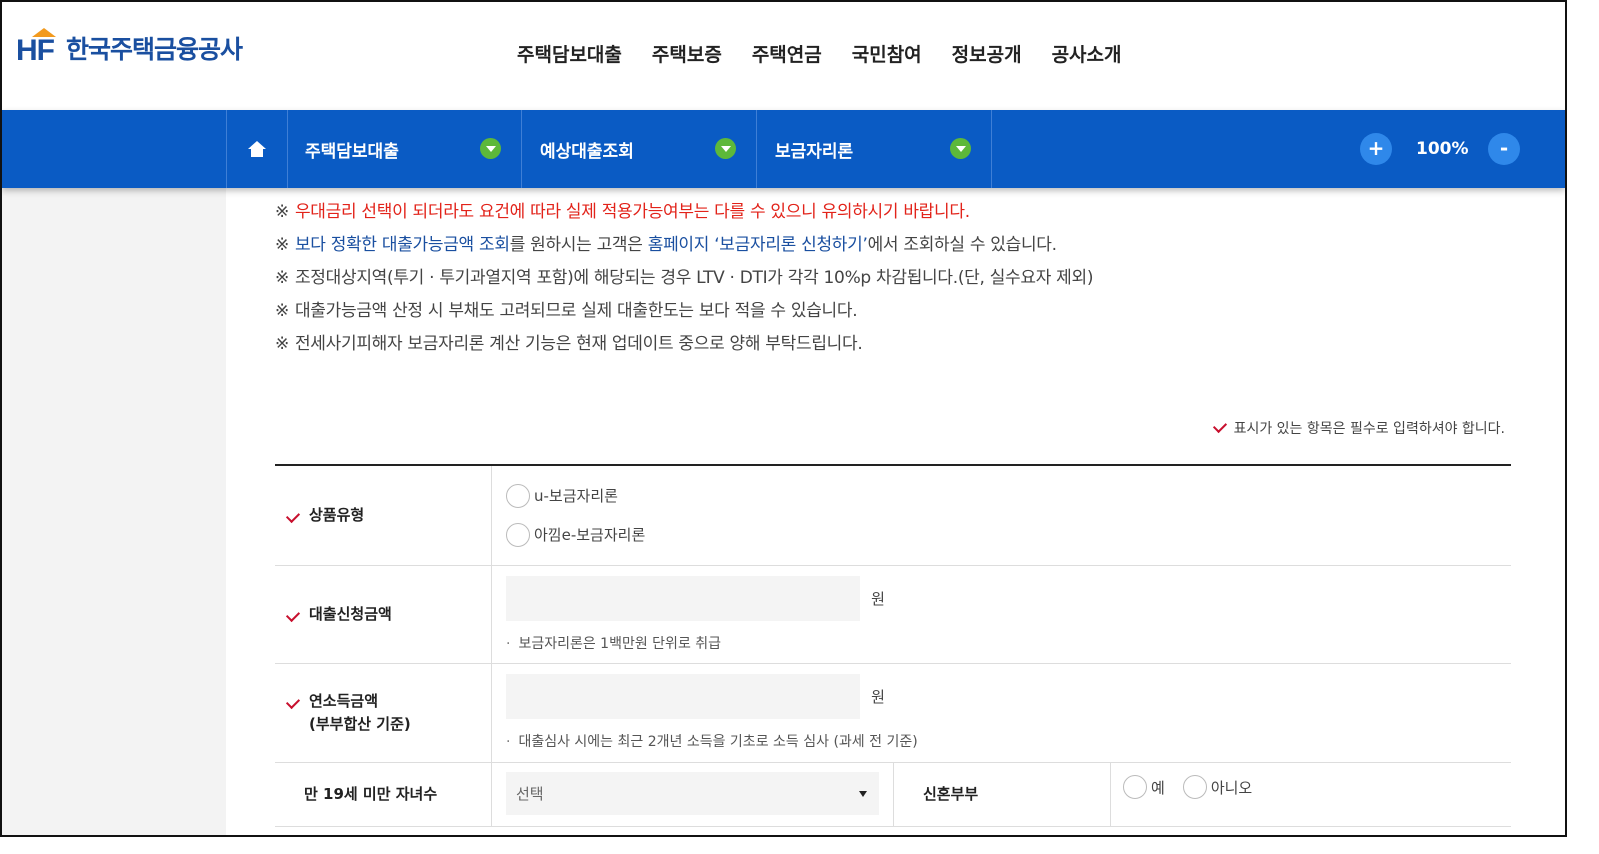 The width and height of the screenshot is (1599, 854). What do you see at coordinates (1001, 495) in the screenshot?
I see `radio-option: u-보금자리론` at bounding box center [1001, 495].